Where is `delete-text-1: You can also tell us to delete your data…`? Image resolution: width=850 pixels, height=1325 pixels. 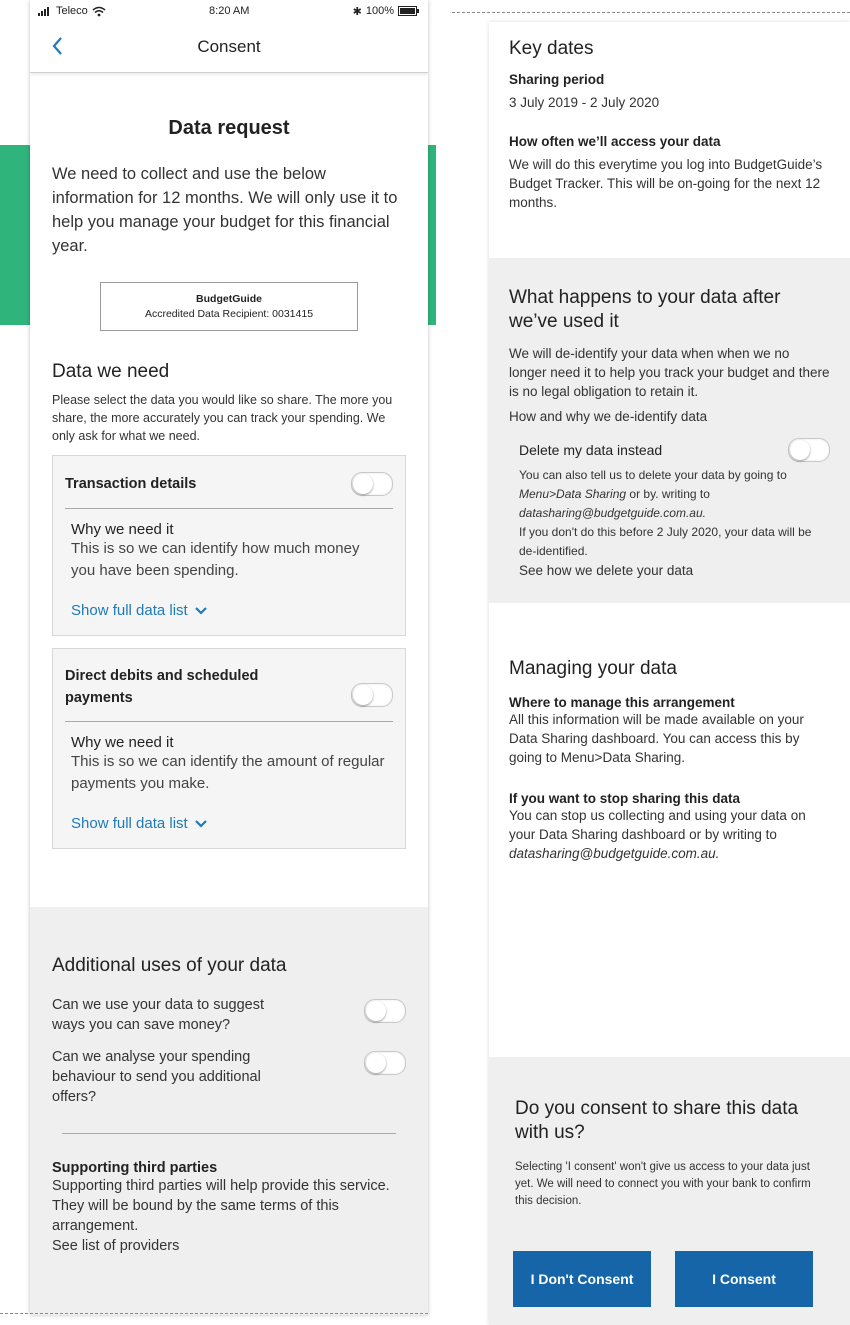
delete-text-1: You can also tell us to delete your data… is located at coordinates (653, 475).